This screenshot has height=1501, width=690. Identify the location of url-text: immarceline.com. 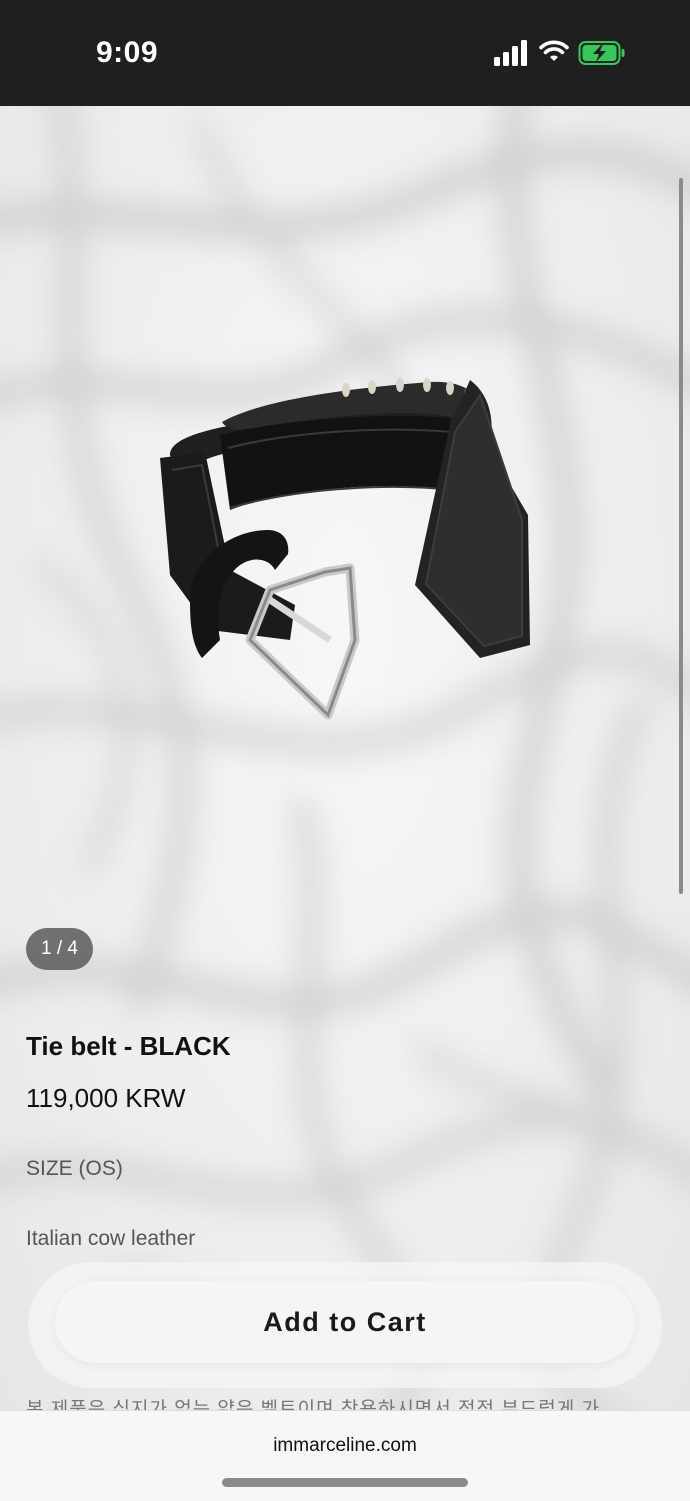
(345, 1446).